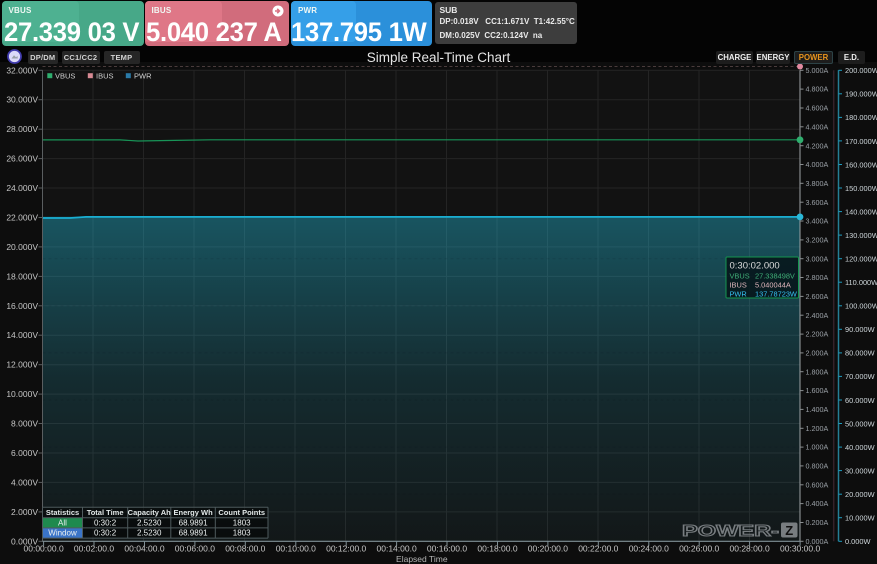 The width and height of the screenshot is (877, 564). I want to click on svg-text: 0.400A, so click(817, 503).